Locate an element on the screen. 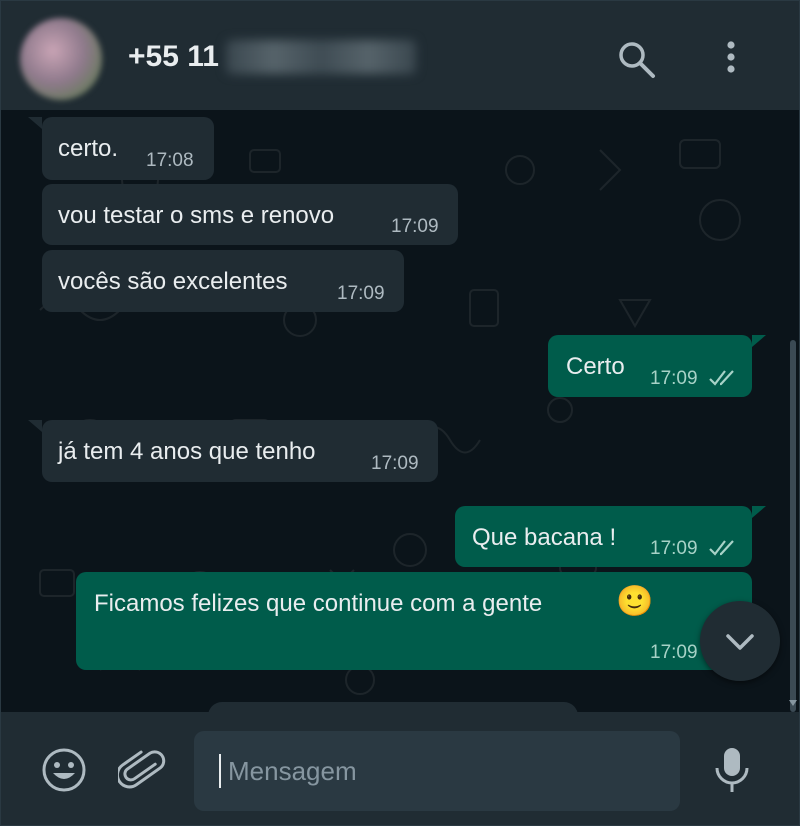  text-caret is located at coordinates (220, 771).